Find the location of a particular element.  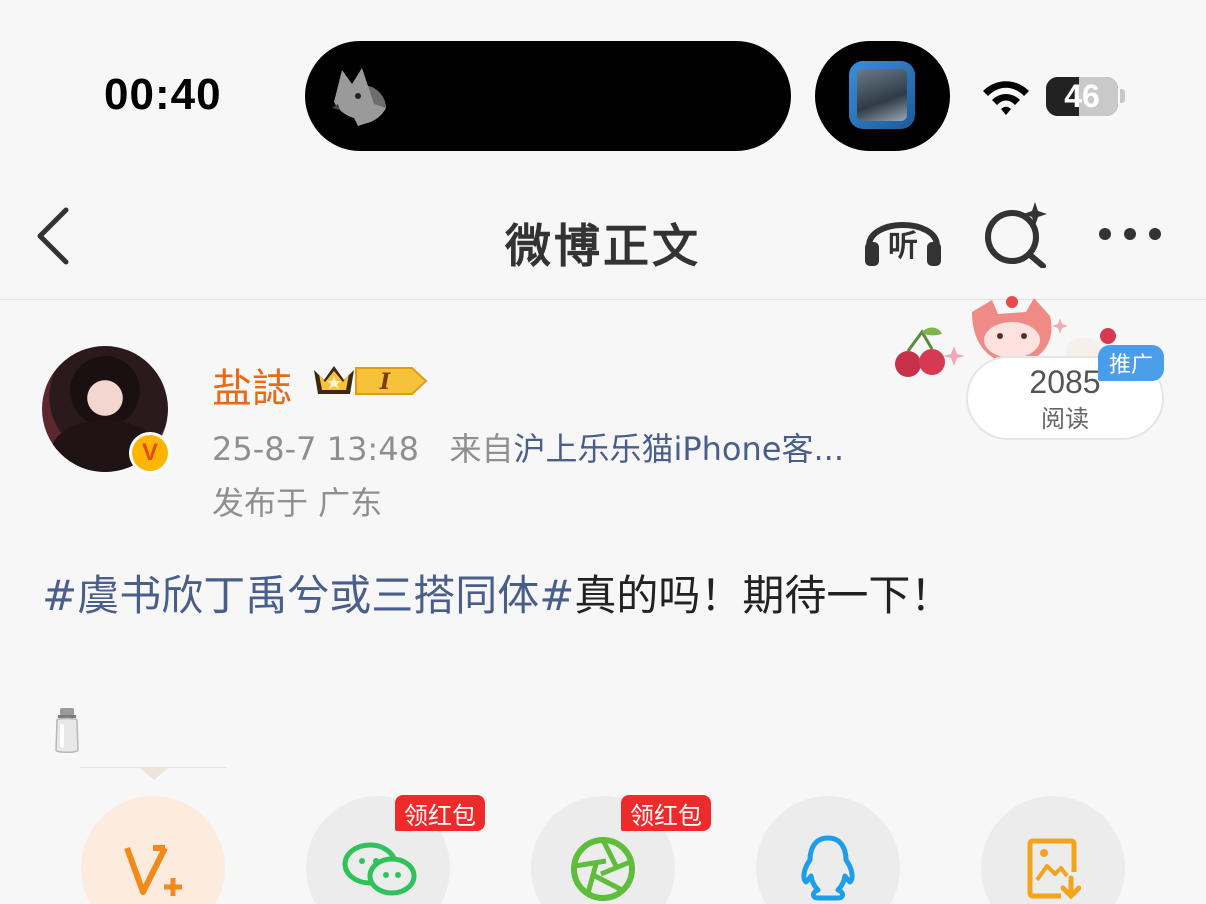

battery-tip is located at coordinates (1122, 96).